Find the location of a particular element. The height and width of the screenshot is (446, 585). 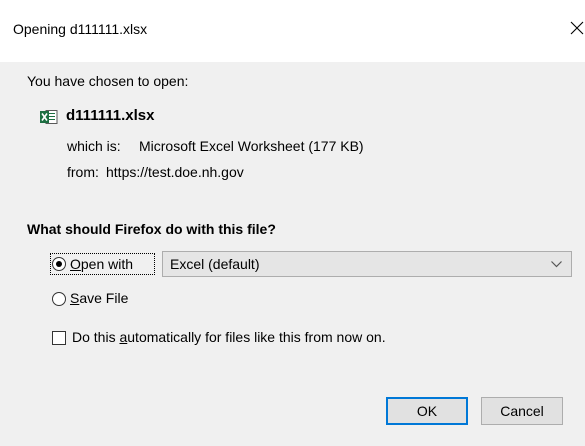

save-file-radio is located at coordinates (59, 299).